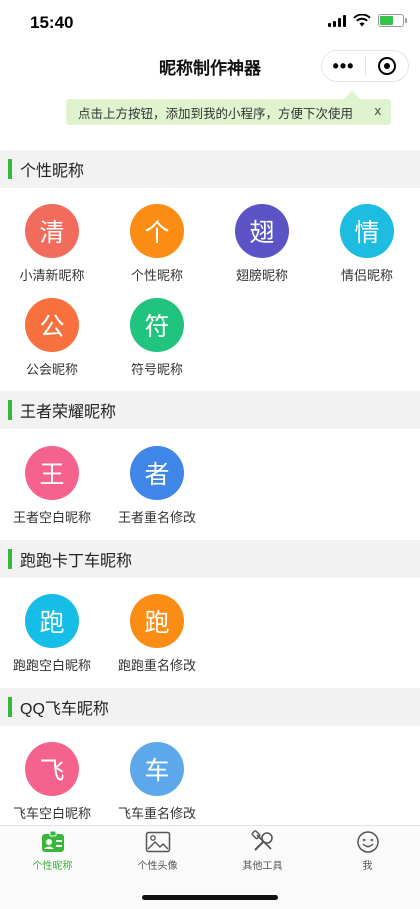  Describe the element at coordinates (76, 561) in the screenshot. I see `section-title: 跑跑卡丁车昵称` at that location.